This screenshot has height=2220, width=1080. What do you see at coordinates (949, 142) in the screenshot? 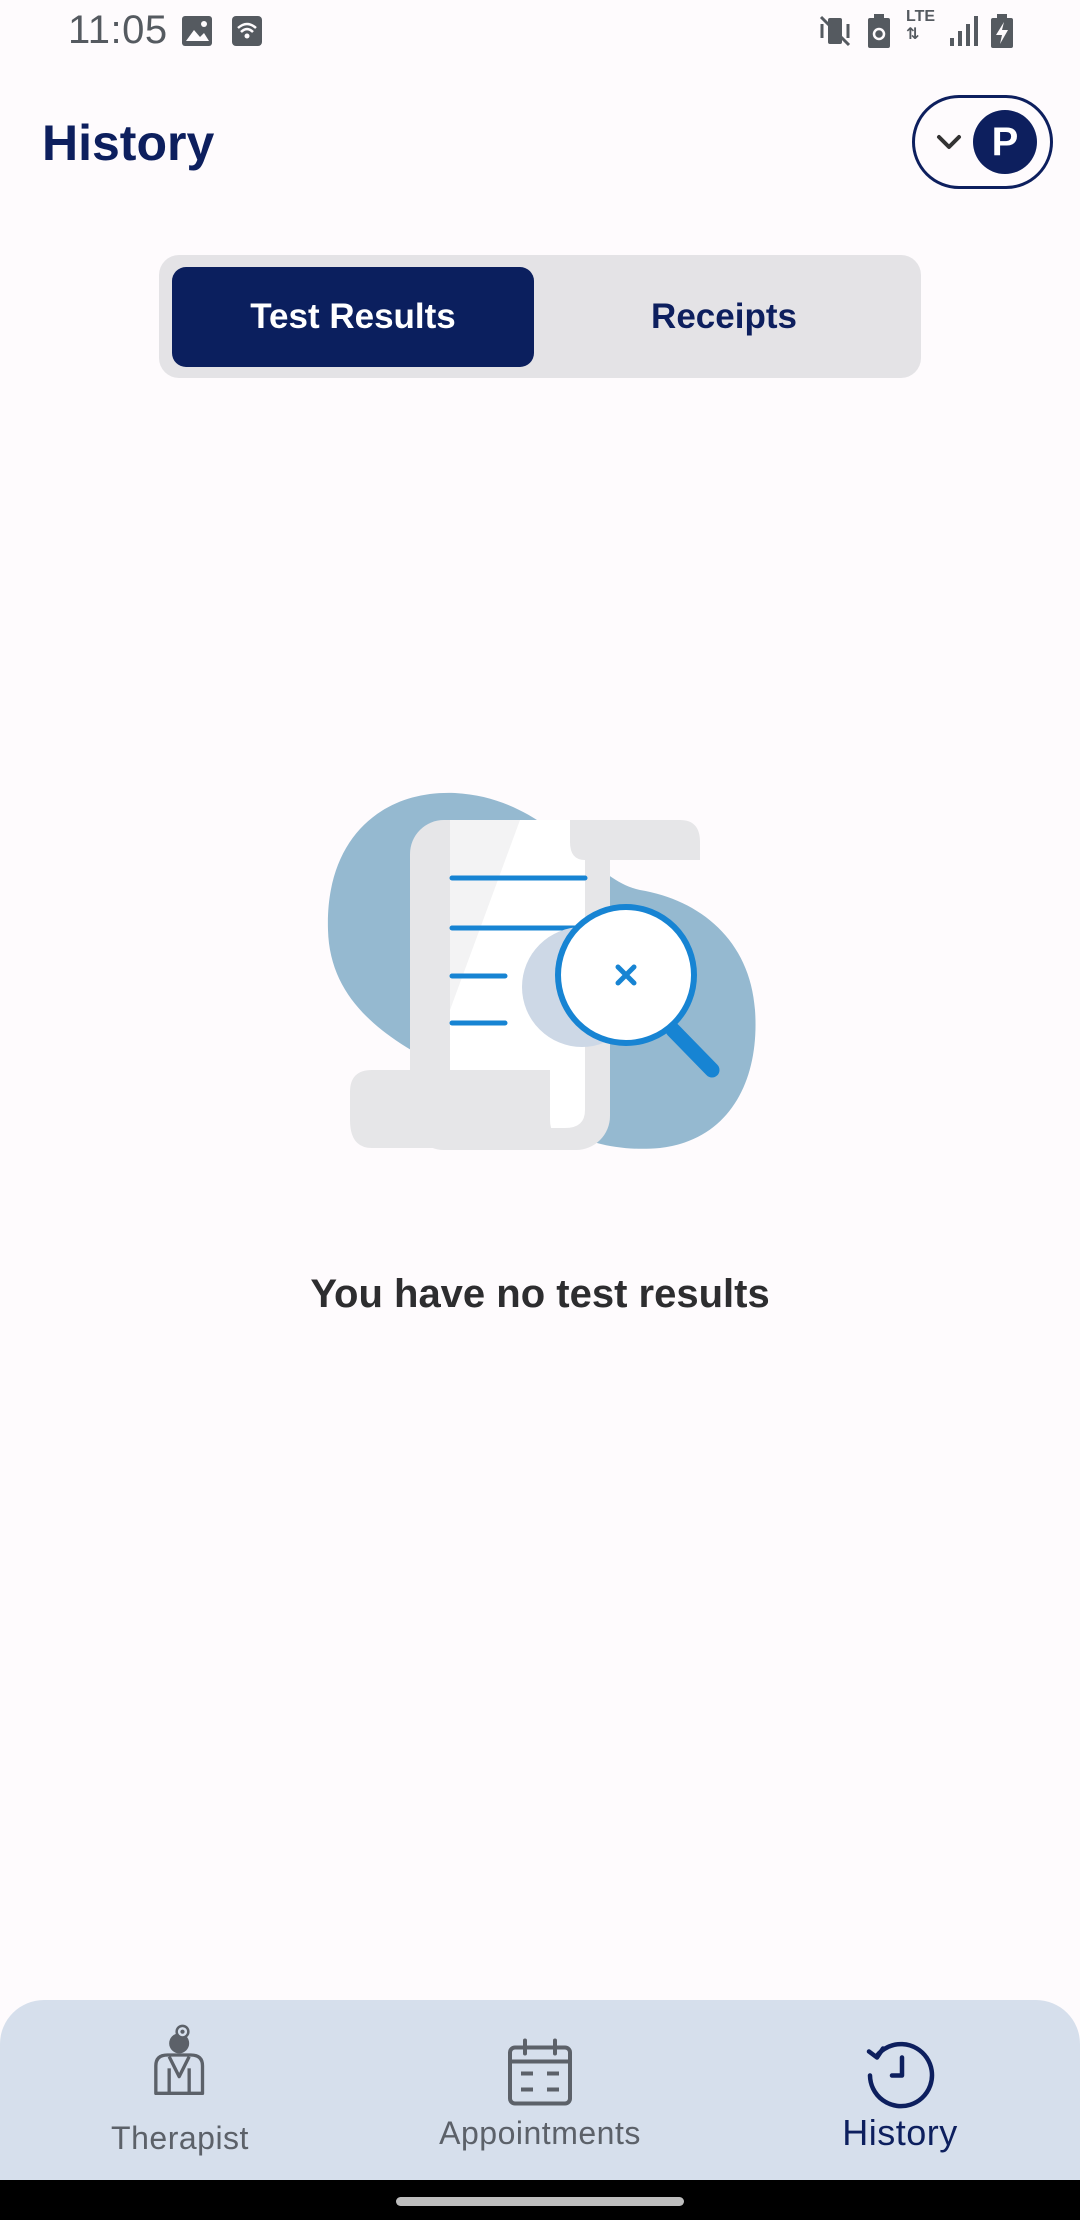
I see `chevron-down-icon` at bounding box center [949, 142].